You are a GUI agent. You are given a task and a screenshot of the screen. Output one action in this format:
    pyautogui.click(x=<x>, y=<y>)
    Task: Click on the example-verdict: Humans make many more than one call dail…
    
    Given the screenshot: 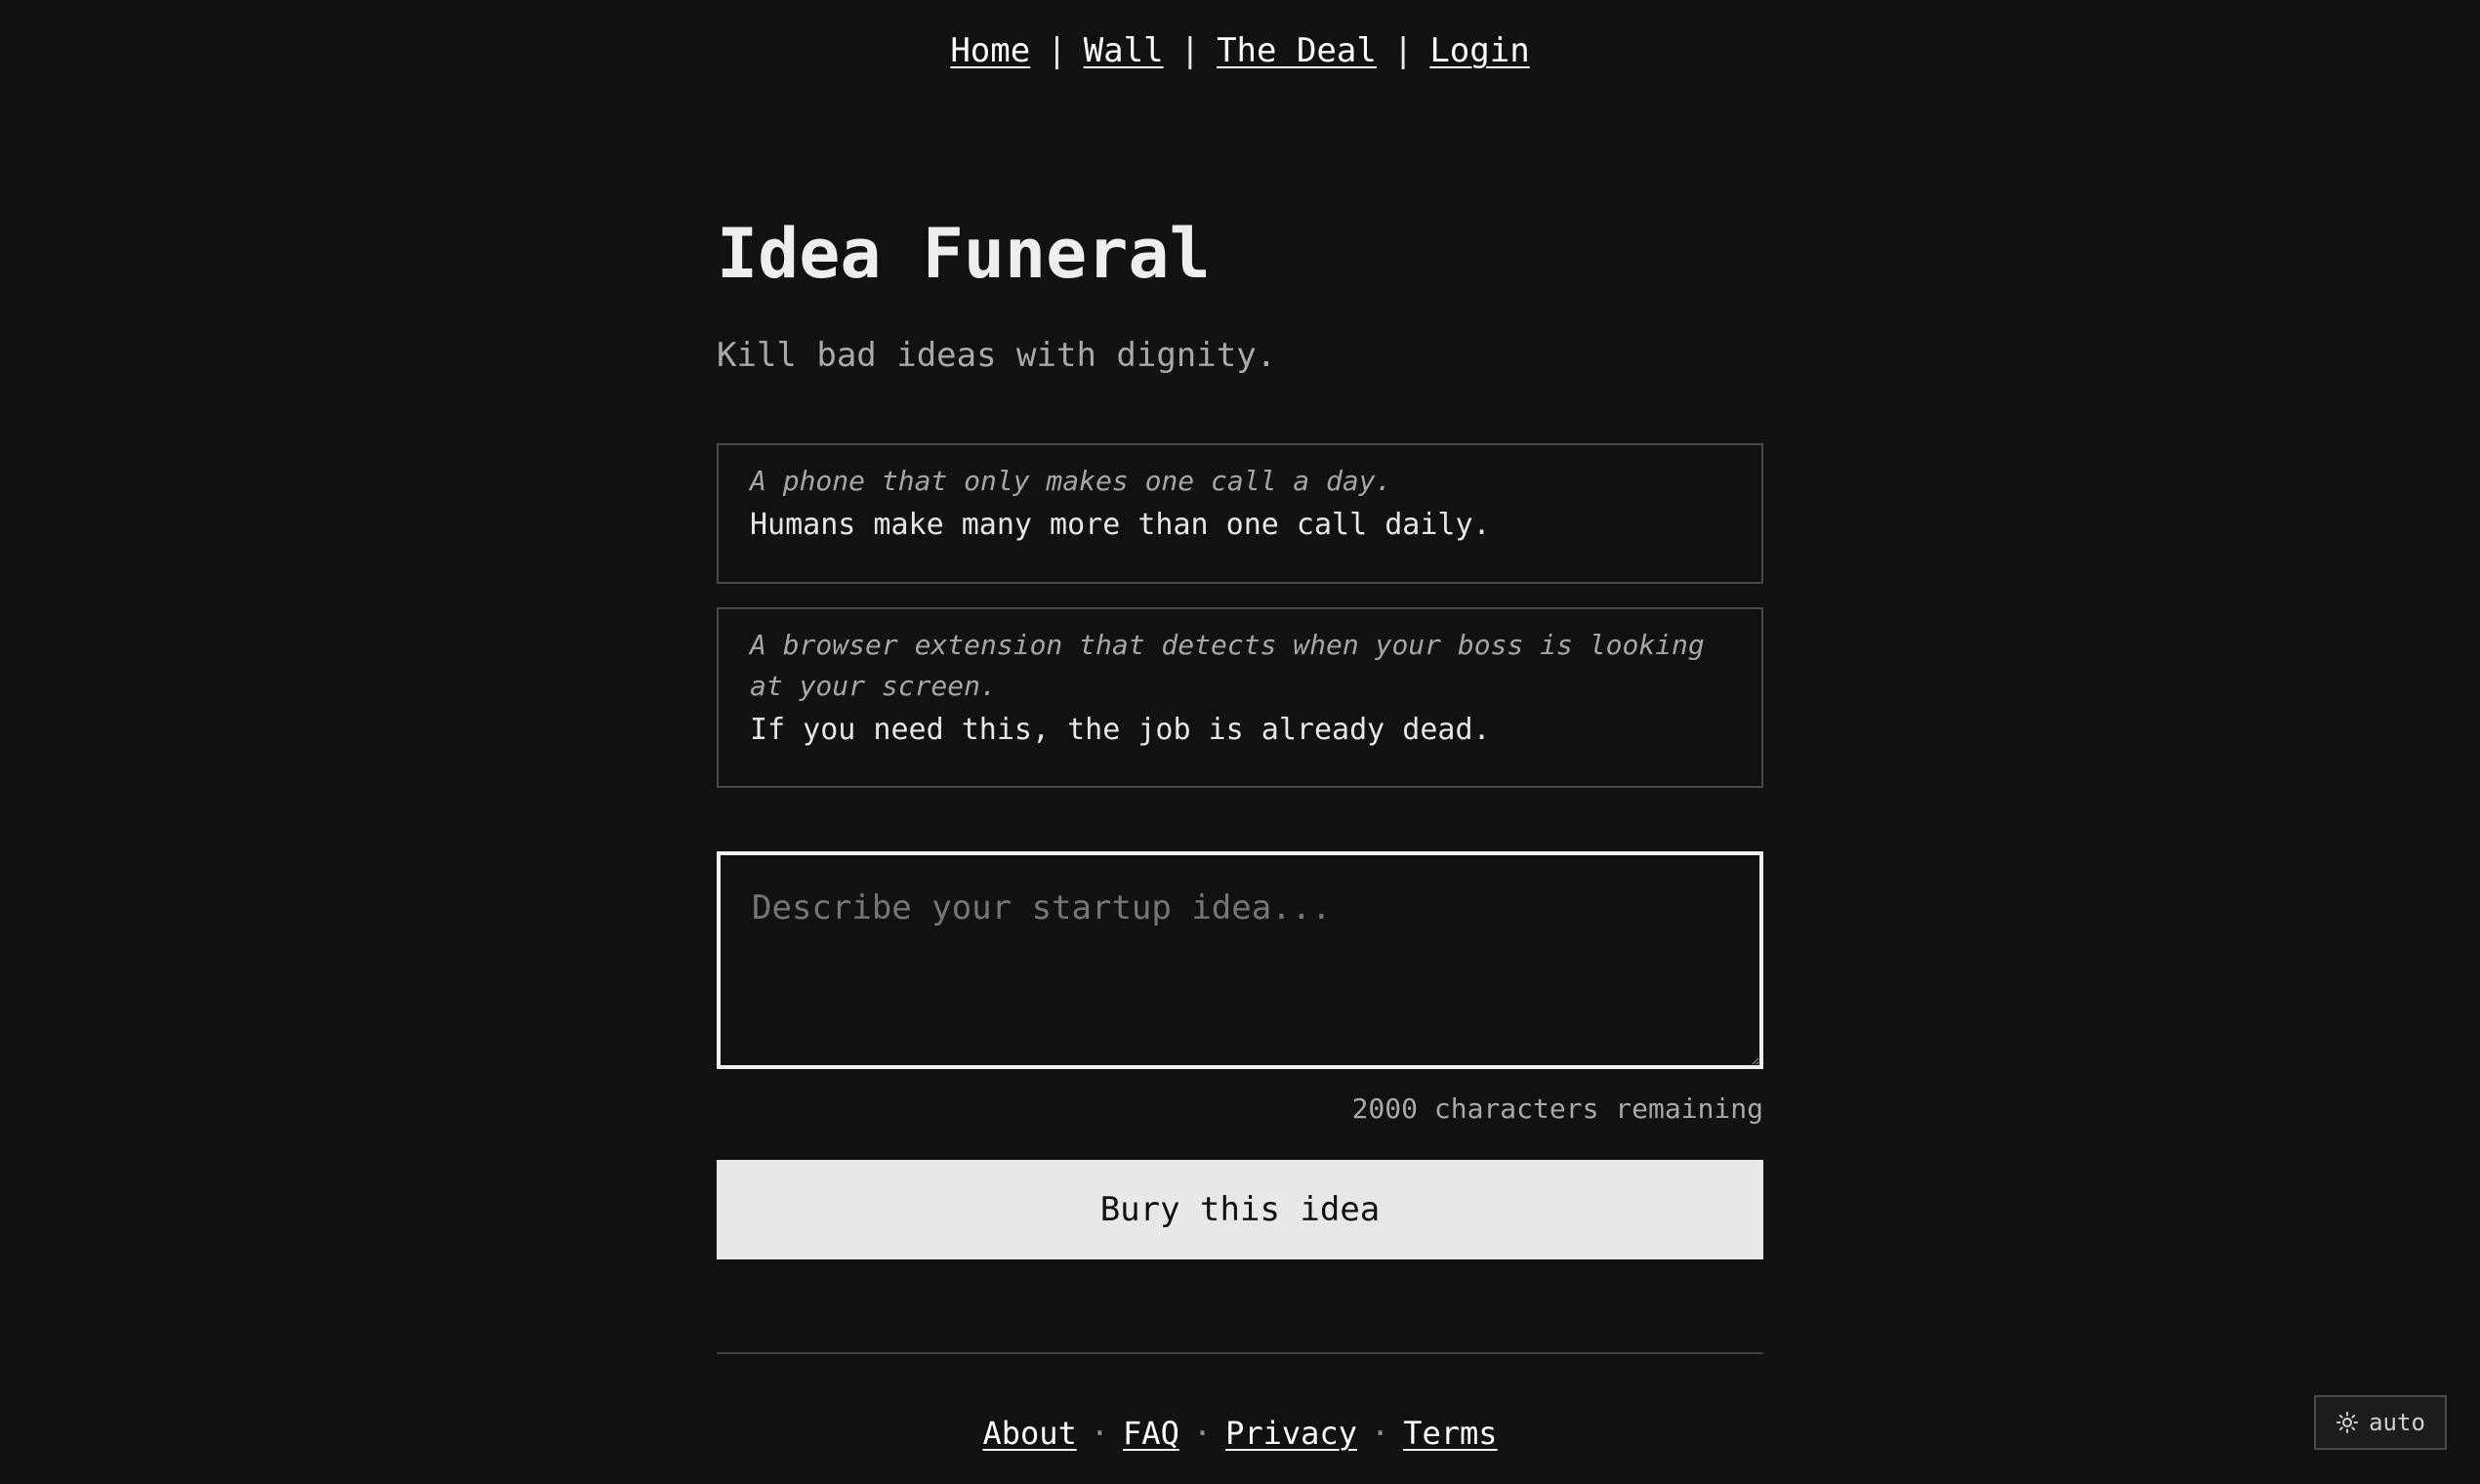 What is the action you would take?
    pyautogui.click(x=1120, y=525)
    